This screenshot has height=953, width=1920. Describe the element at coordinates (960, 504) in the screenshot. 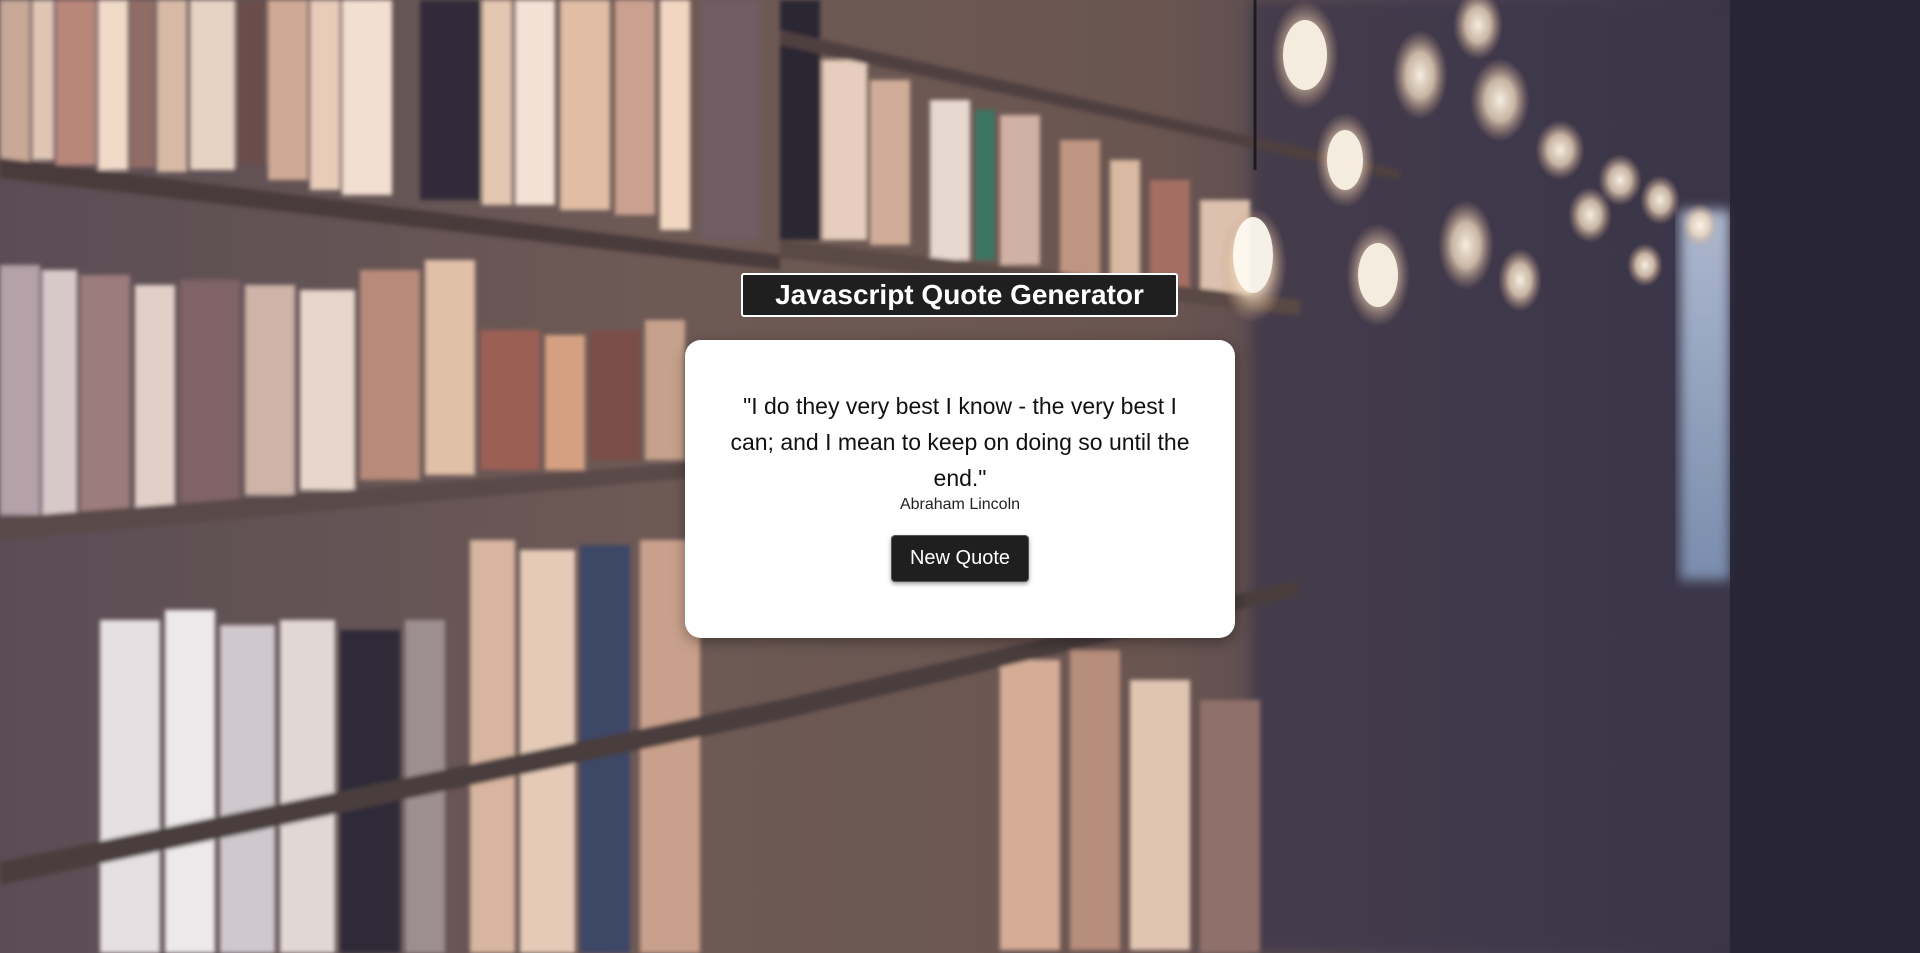

I see `quote-author: Abraham Lincoln` at that location.